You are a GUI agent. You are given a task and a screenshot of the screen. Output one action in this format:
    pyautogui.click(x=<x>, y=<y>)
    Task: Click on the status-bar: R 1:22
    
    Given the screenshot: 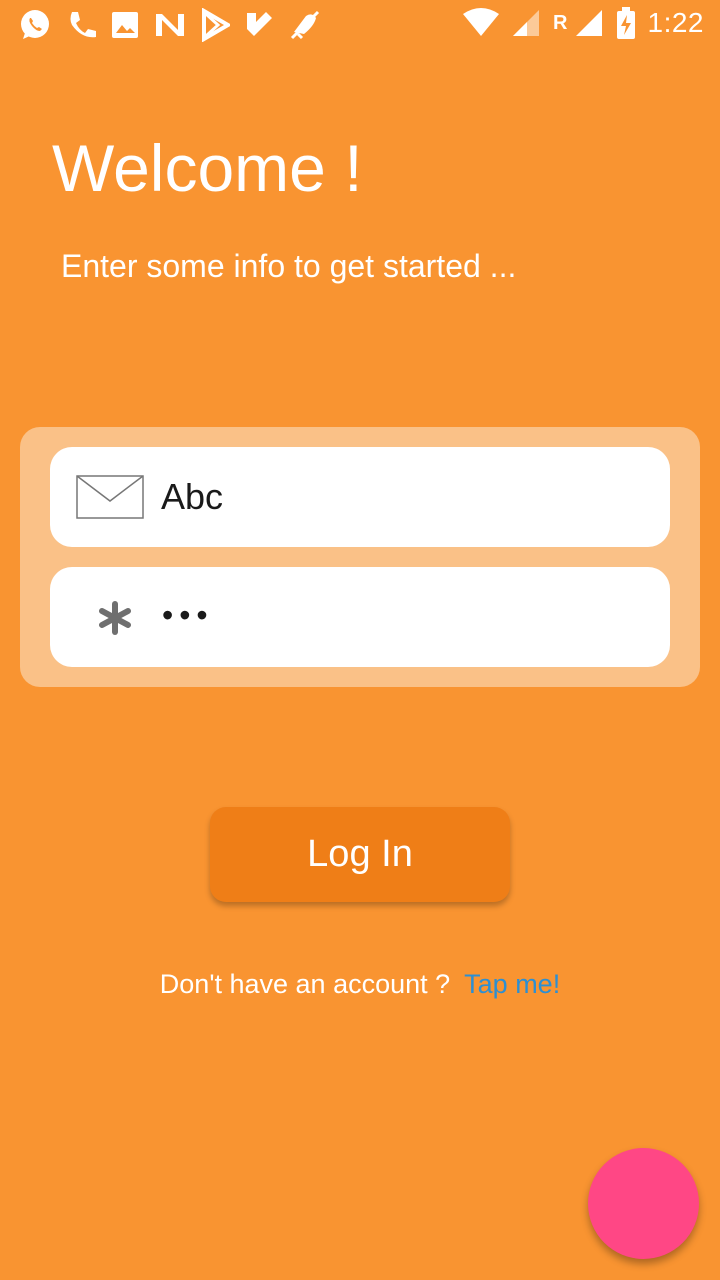 What is the action you would take?
    pyautogui.click(x=360, y=25)
    